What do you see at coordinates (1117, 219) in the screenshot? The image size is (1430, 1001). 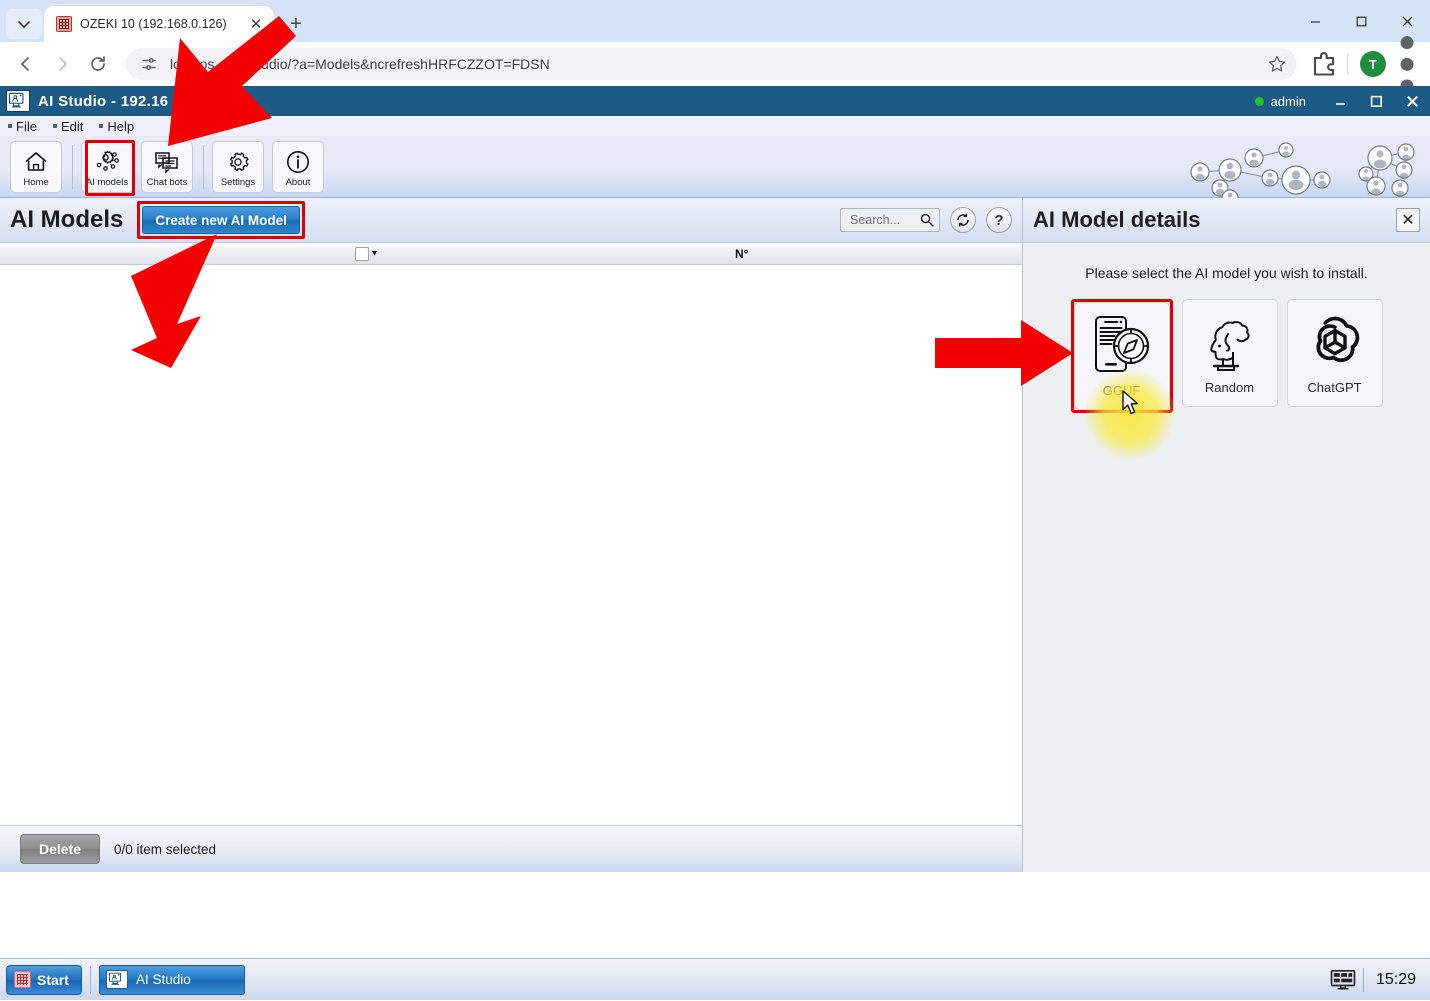 I see `details-title: AI Model details` at bounding box center [1117, 219].